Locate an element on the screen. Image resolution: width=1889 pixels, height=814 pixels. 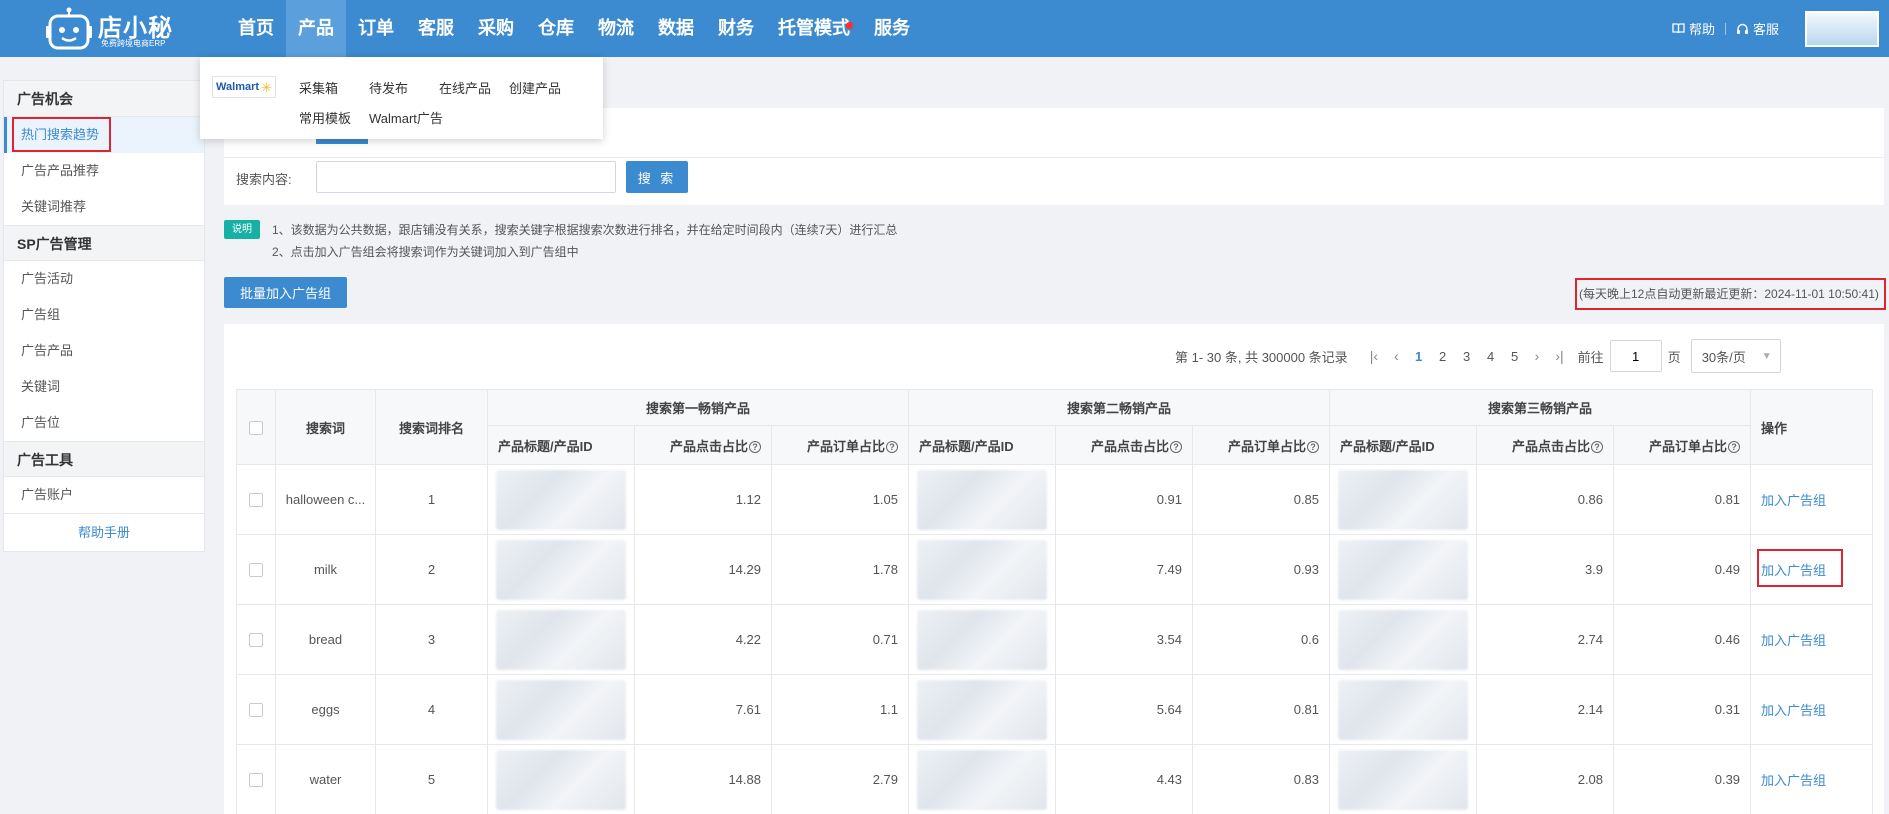
service-link: 客服 is located at coordinates (1757, 28).